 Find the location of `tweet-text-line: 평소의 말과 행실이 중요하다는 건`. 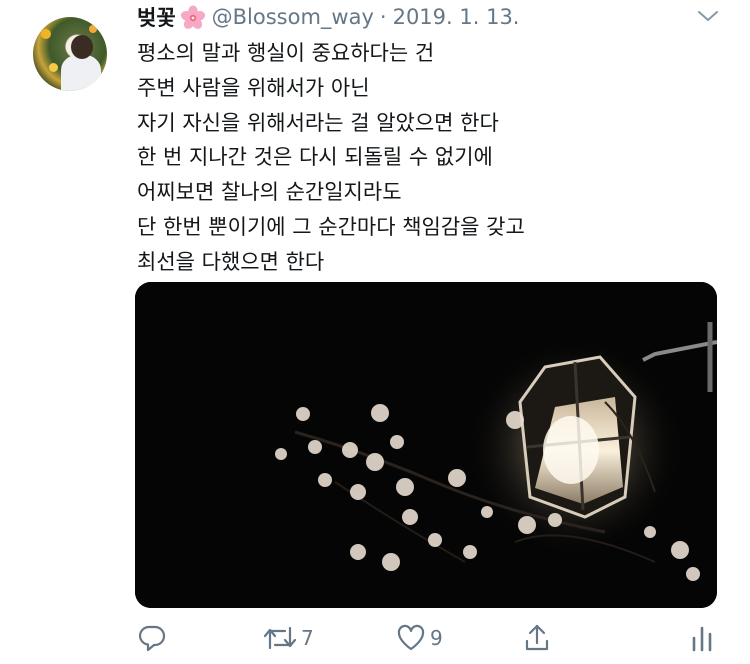

tweet-text-line: 평소의 말과 행실이 중요하다는 건 is located at coordinates (286, 53).